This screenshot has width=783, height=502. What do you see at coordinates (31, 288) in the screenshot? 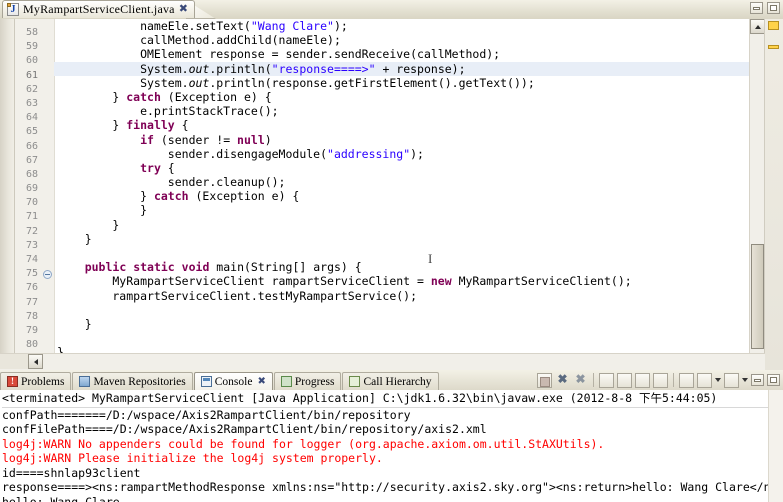
I see `line-number: 76` at bounding box center [31, 288].